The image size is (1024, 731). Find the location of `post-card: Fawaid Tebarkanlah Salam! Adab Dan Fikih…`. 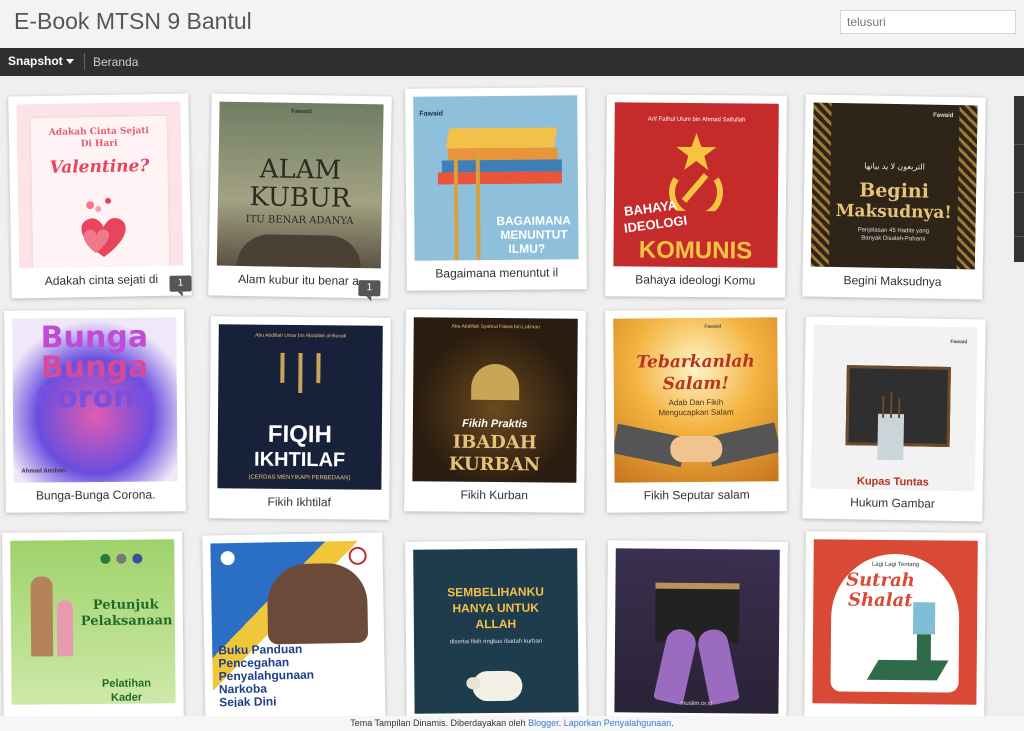

post-card: Fawaid Tebarkanlah Salam! Adab Dan Fikih… is located at coordinates (696, 411).